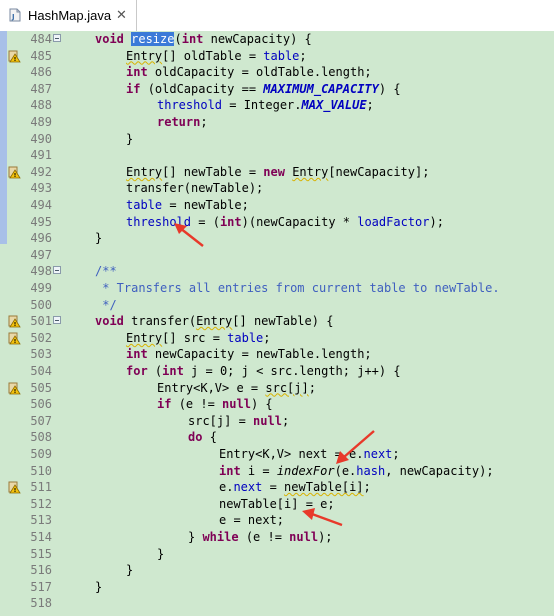 The height and width of the screenshot is (616, 554). What do you see at coordinates (41, 586) in the screenshot?
I see `line-number: 517` at bounding box center [41, 586].